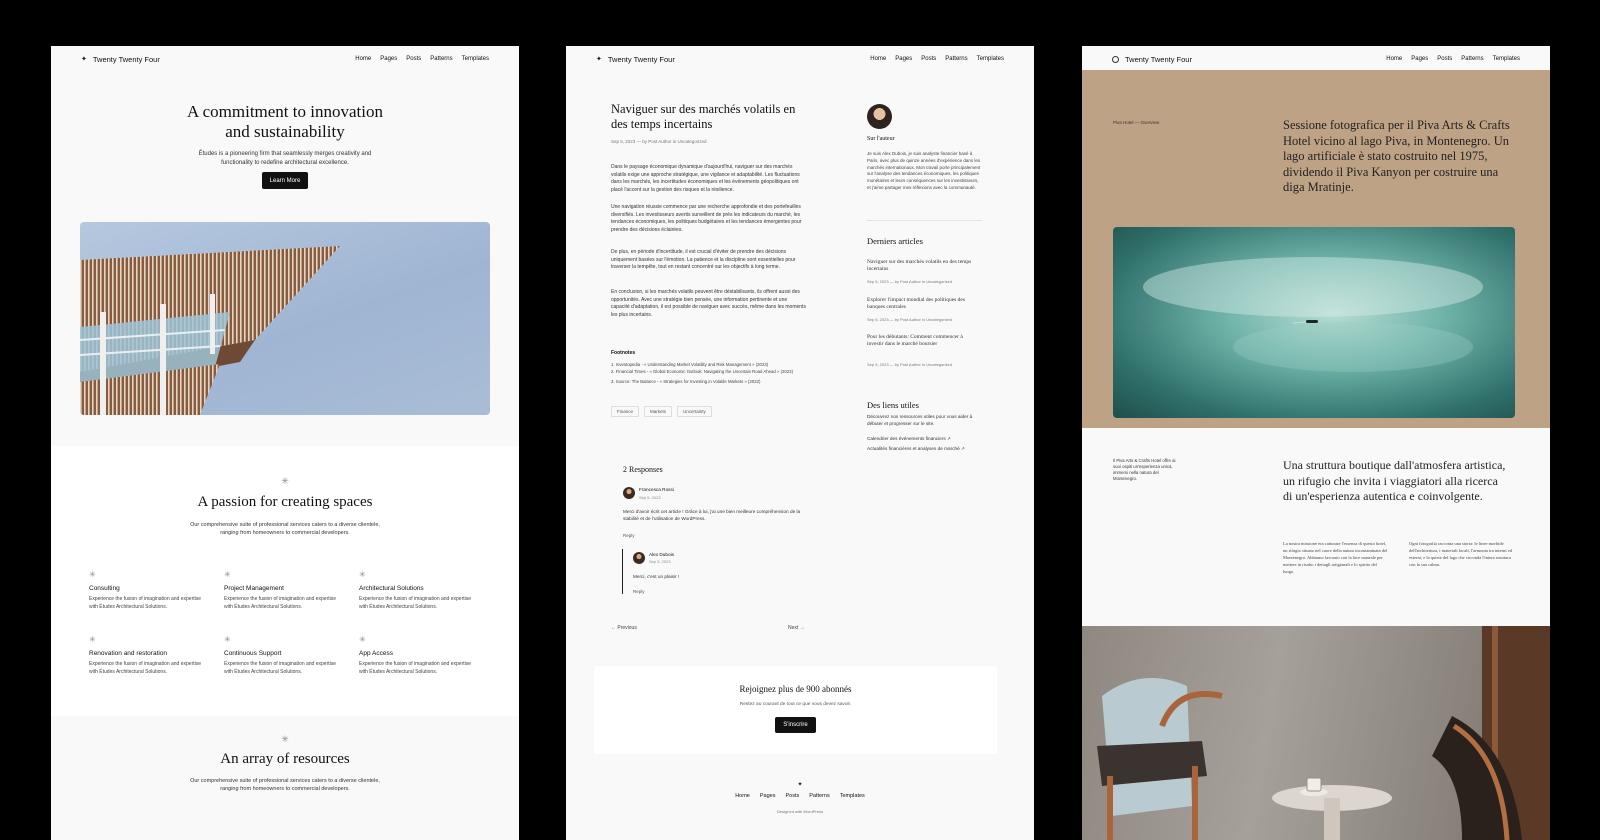 Image resolution: width=1600 pixels, height=840 pixels. What do you see at coordinates (1316, 733) in the screenshot?
I see `interior-photo` at bounding box center [1316, 733].